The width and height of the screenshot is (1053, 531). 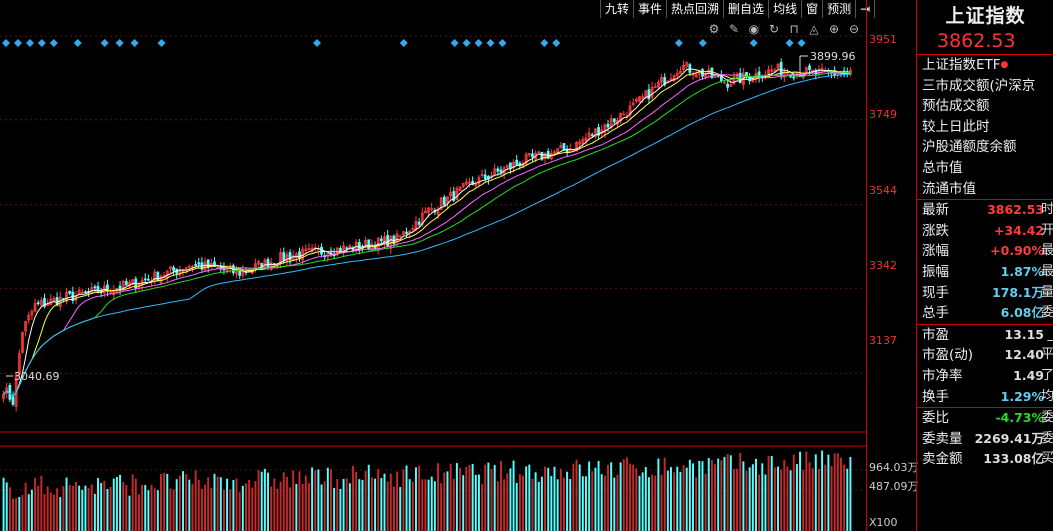 I want to click on eye-icon: ◉, so click(x=754, y=29).